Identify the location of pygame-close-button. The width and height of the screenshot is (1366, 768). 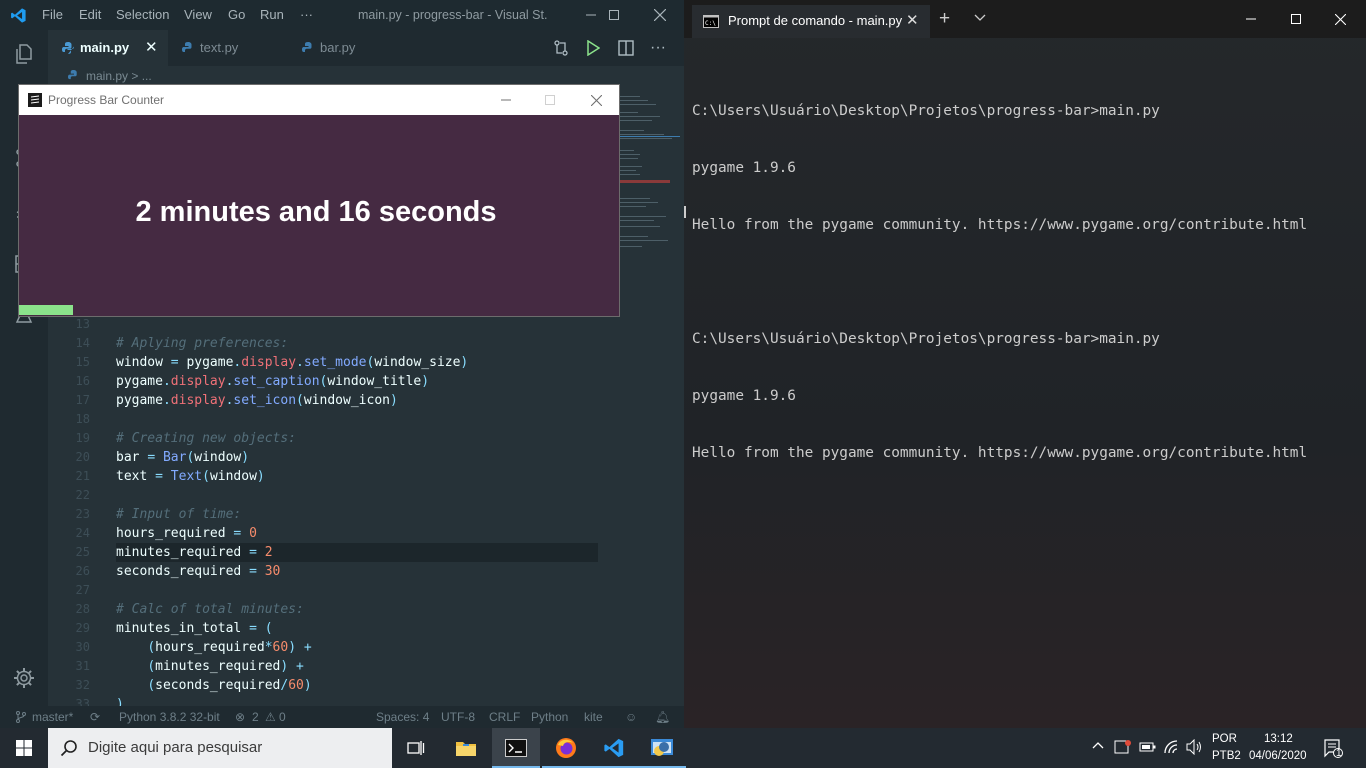
(596, 100).